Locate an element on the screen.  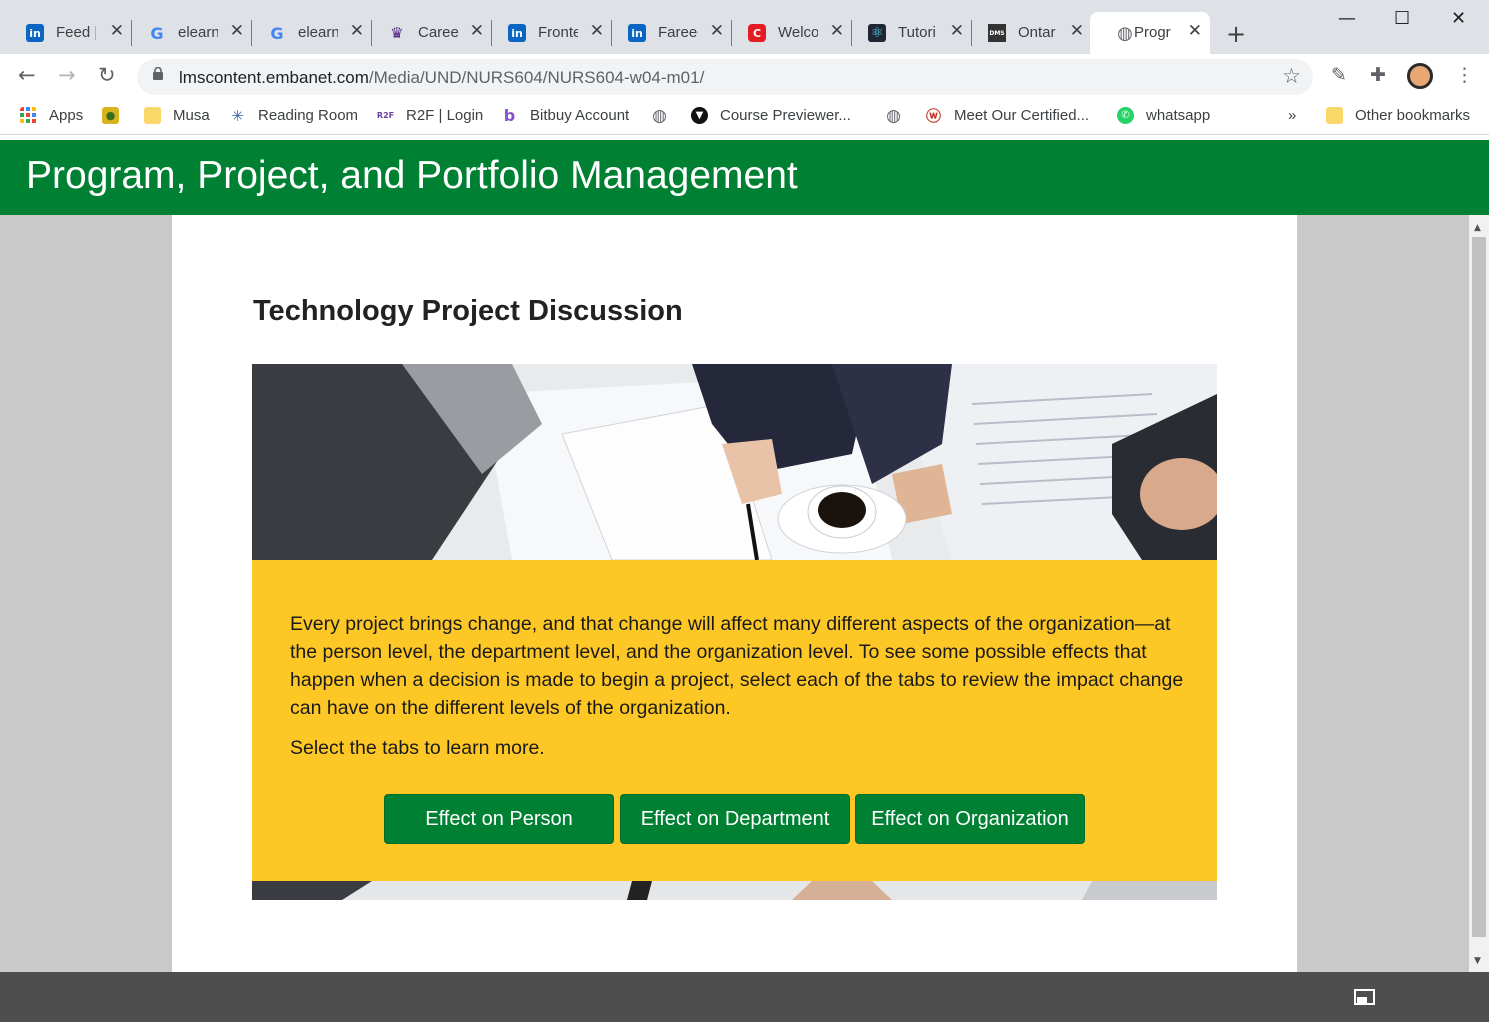
western-shield-icon: ♛ is located at coordinates (397, 33).